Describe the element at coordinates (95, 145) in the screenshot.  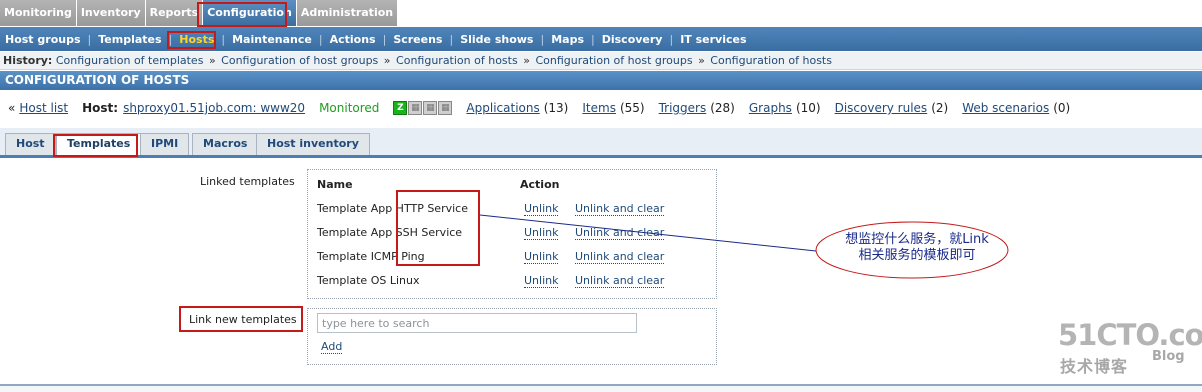
I see `highlight-templates-tab` at that location.